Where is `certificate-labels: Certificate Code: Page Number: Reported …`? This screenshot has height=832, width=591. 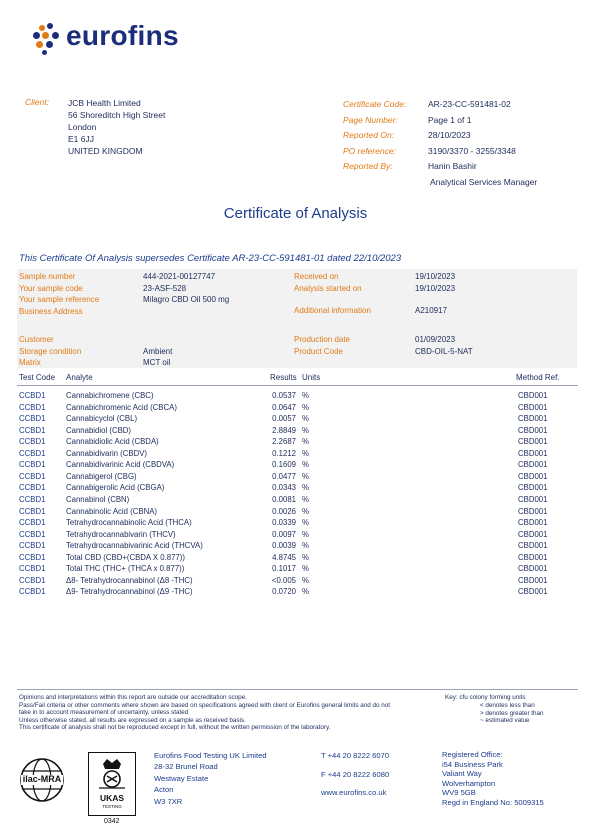
certificate-labels: Certificate Code: Page Number: Reported … is located at coordinates (374, 136).